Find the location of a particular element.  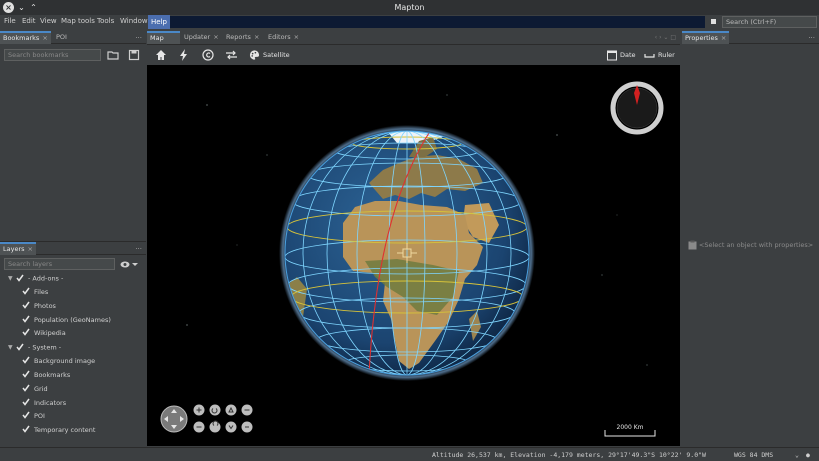

layer-item: Population (GeoNames) is located at coordinates (66, 320).